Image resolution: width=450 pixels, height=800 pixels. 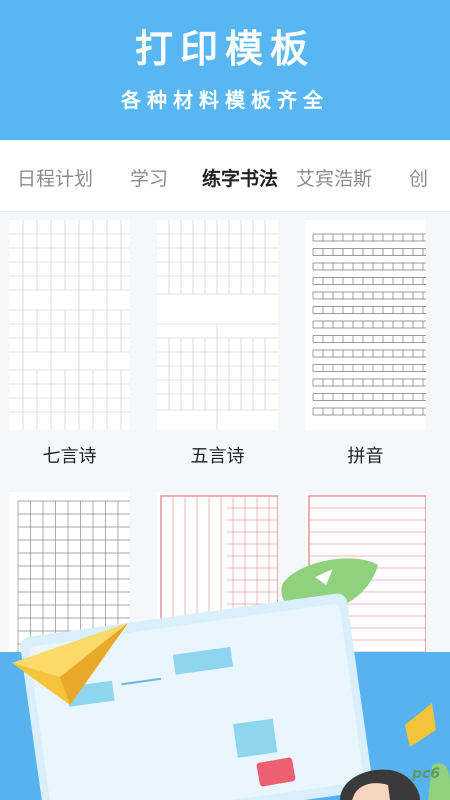 What do you see at coordinates (69, 456) in the screenshot?
I see `template-label: 七言诗` at bounding box center [69, 456].